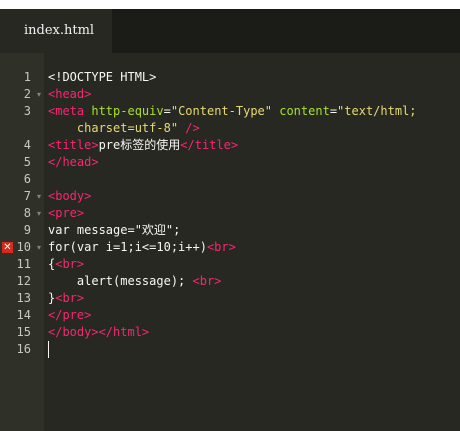  I want to click on code-token-str: "text/html;, so click(377, 111).